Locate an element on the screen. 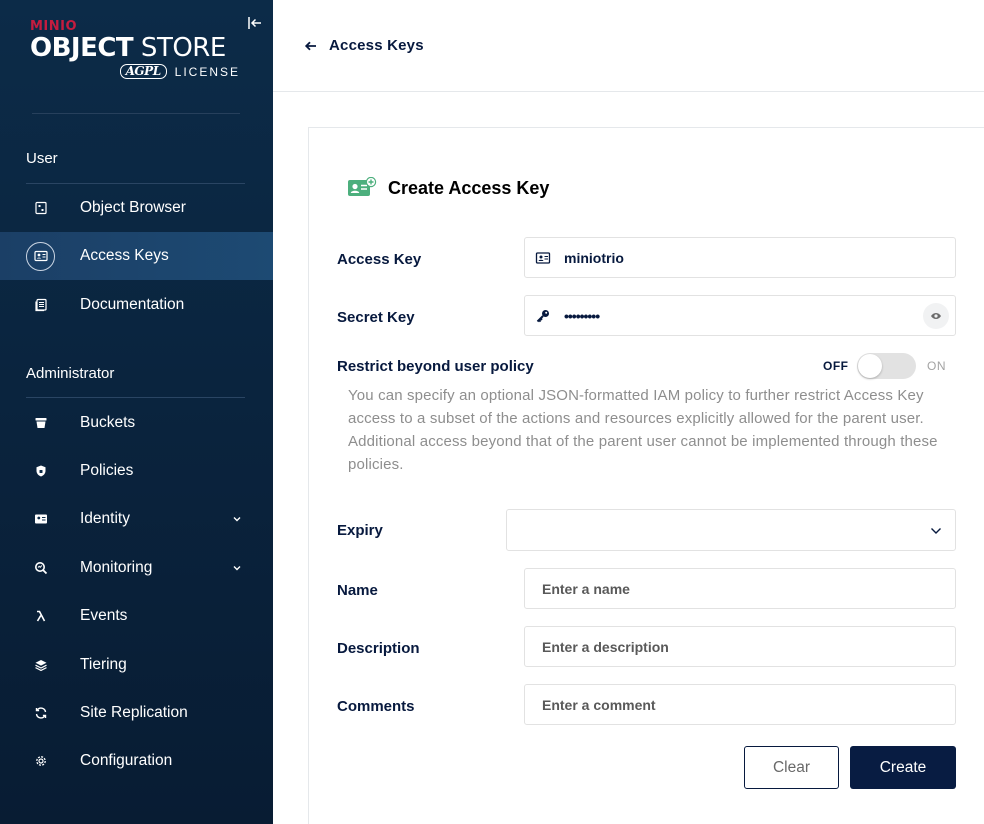 The width and height of the screenshot is (984, 824). sidebar-item-label: Site Replication is located at coordinates (134, 712).